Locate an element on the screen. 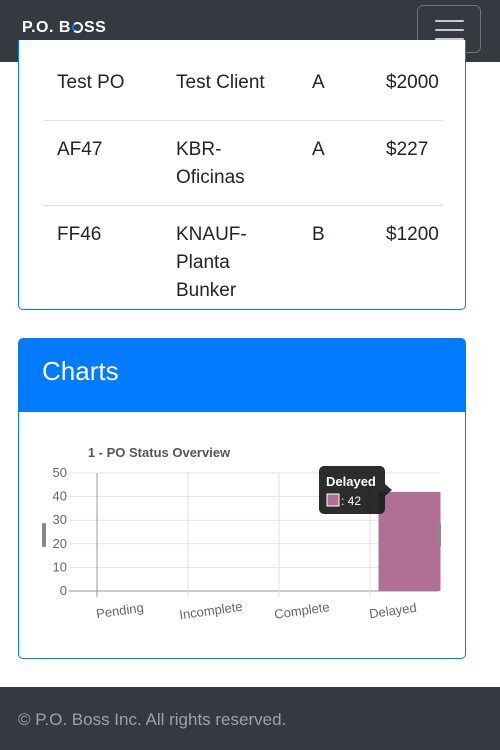 This screenshot has width=500, height=750. tooltip-value: : 42 is located at coordinates (351, 501).